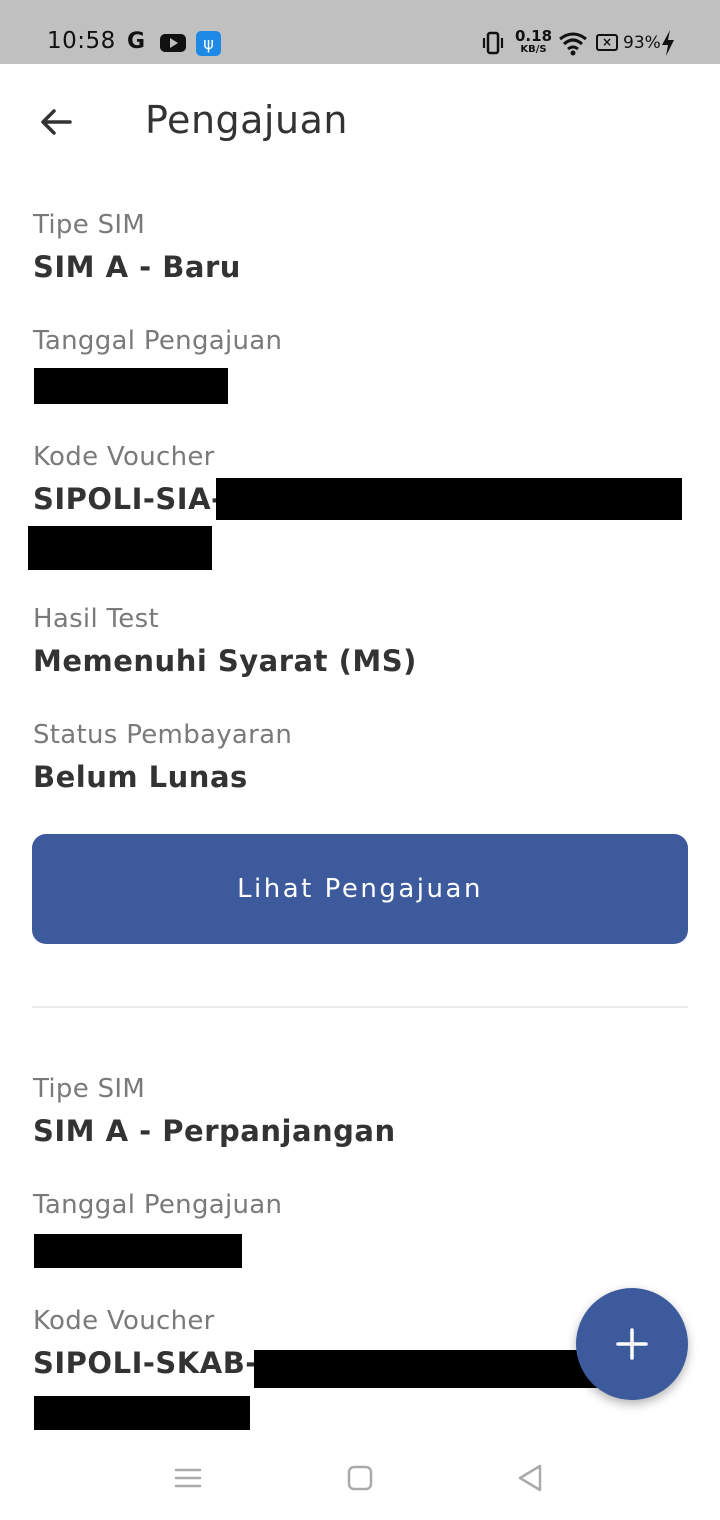  Describe the element at coordinates (208, 43) in the screenshot. I see `usb-icon: ψ` at that location.